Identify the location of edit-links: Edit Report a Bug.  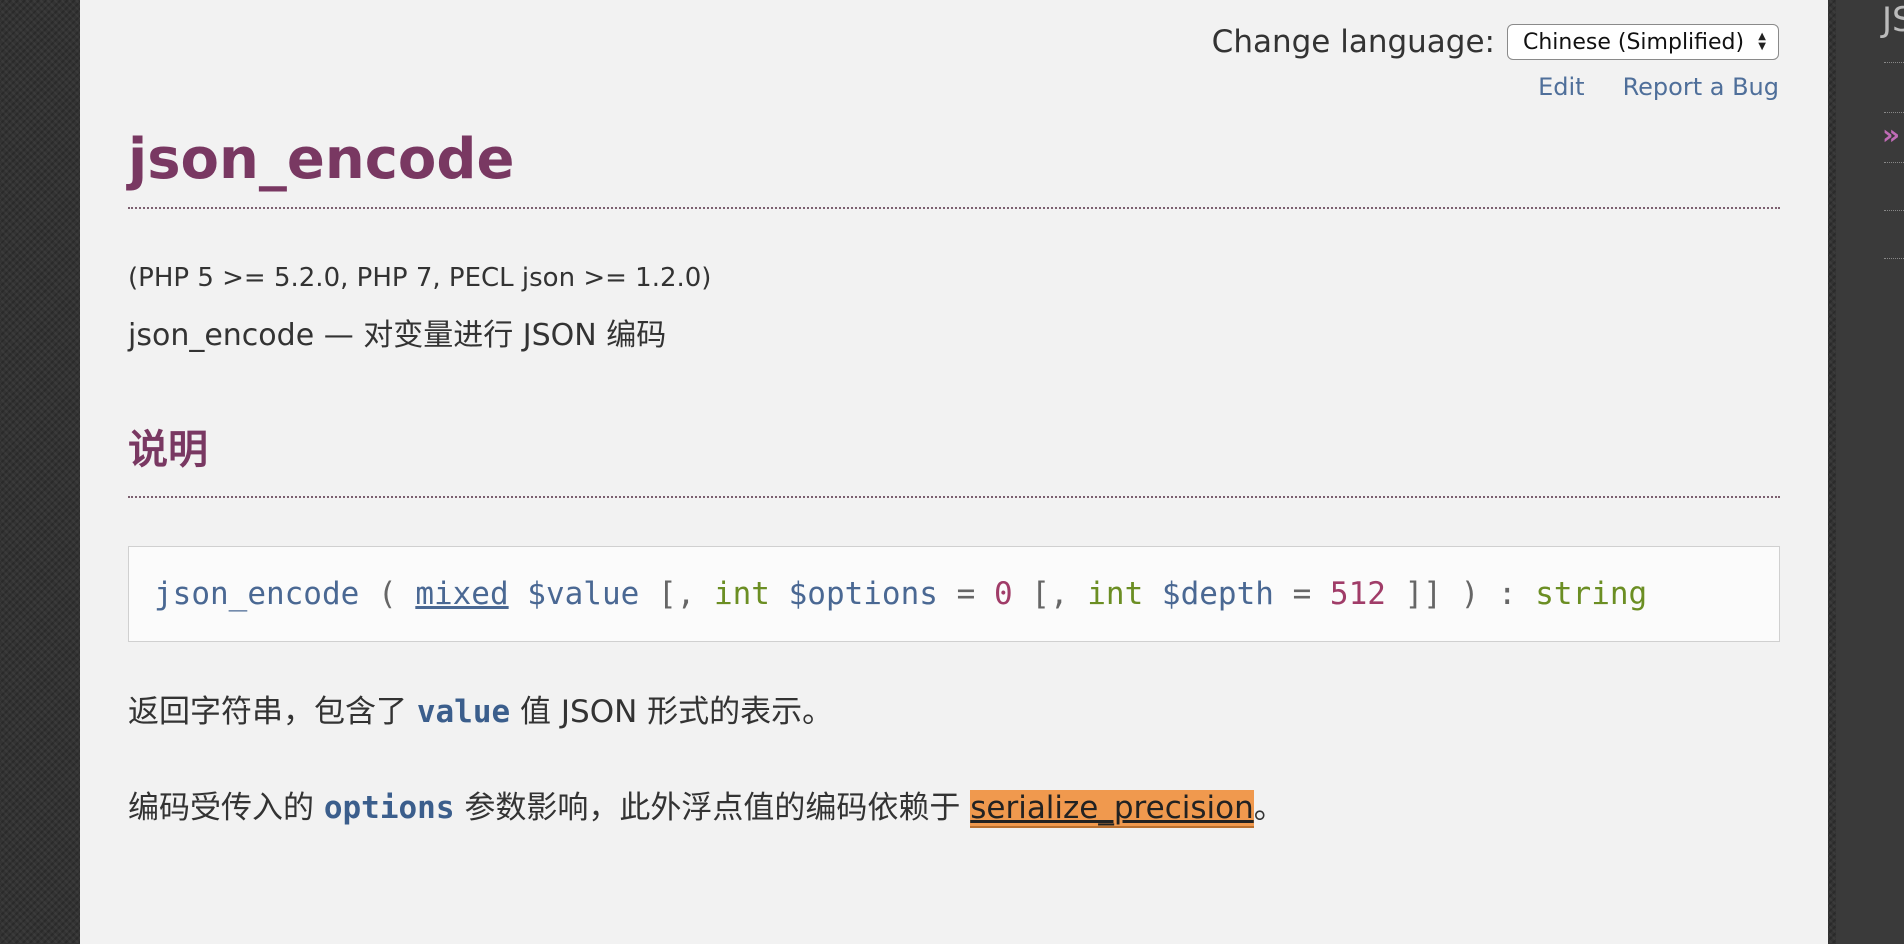
(1658, 87).